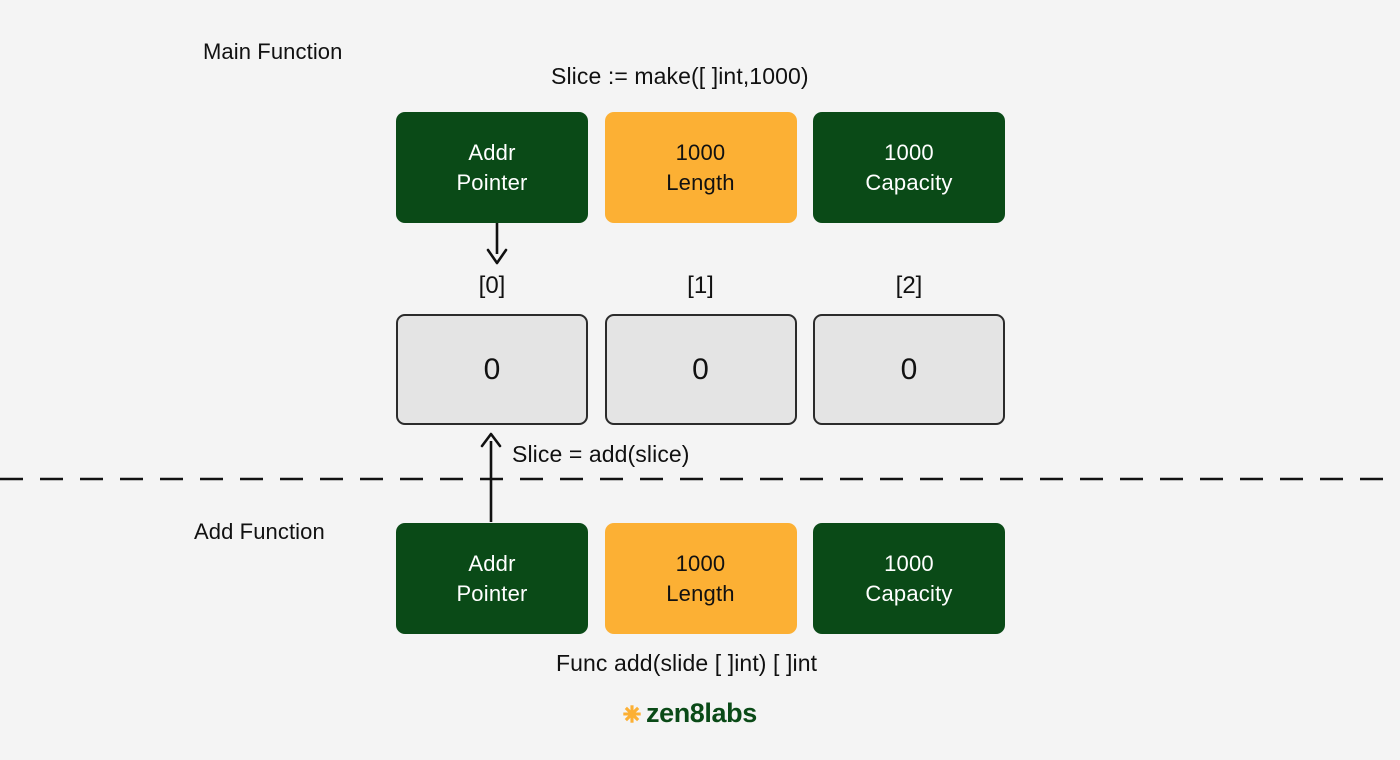  Describe the element at coordinates (273, 51) in the screenshot. I see `main-function-label: Main Function` at that location.